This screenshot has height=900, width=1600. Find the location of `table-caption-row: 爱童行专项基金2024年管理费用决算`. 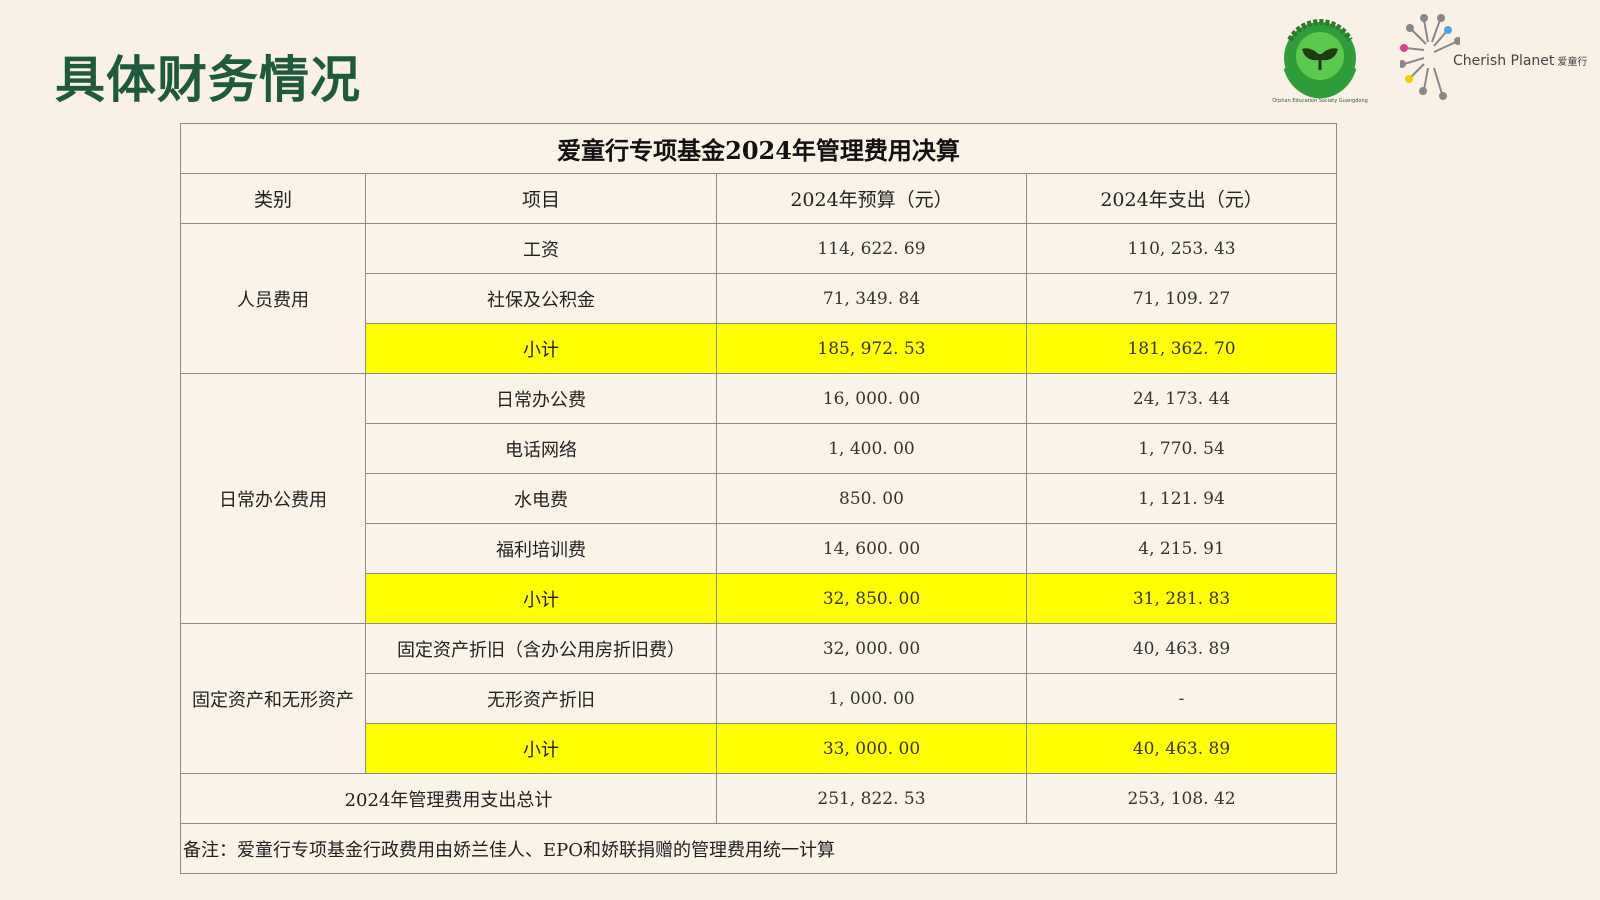

table-caption-row: 爱童行专项基金2024年管理费用决算 is located at coordinates (758, 148).